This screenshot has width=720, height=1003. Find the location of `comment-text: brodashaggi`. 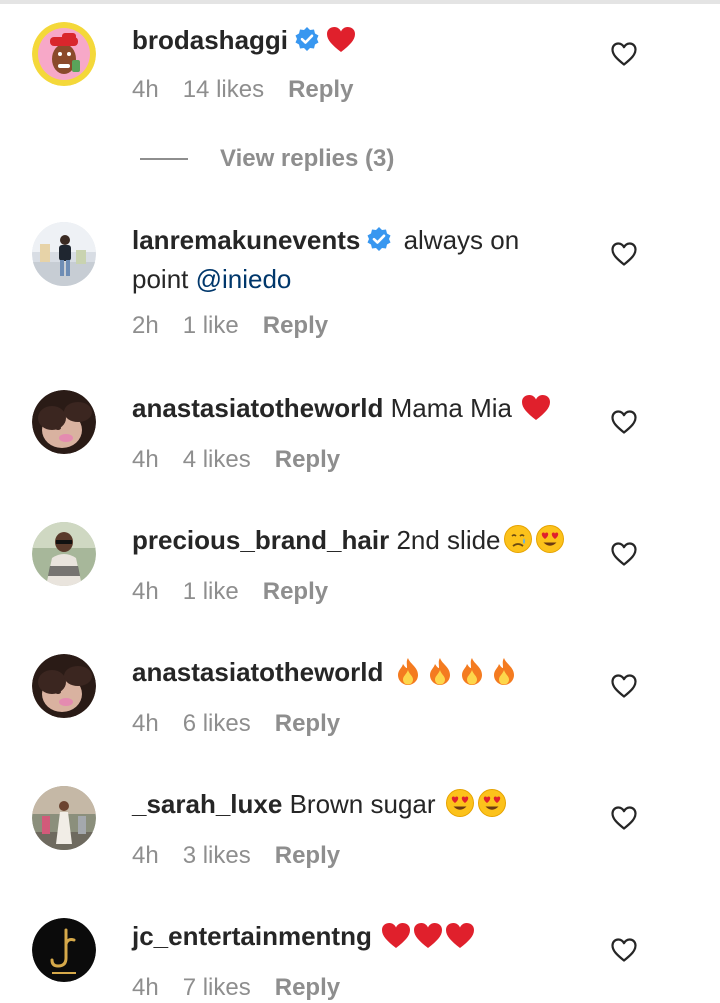

comment-text: brodashaggi is located at coordinates (352, 42).